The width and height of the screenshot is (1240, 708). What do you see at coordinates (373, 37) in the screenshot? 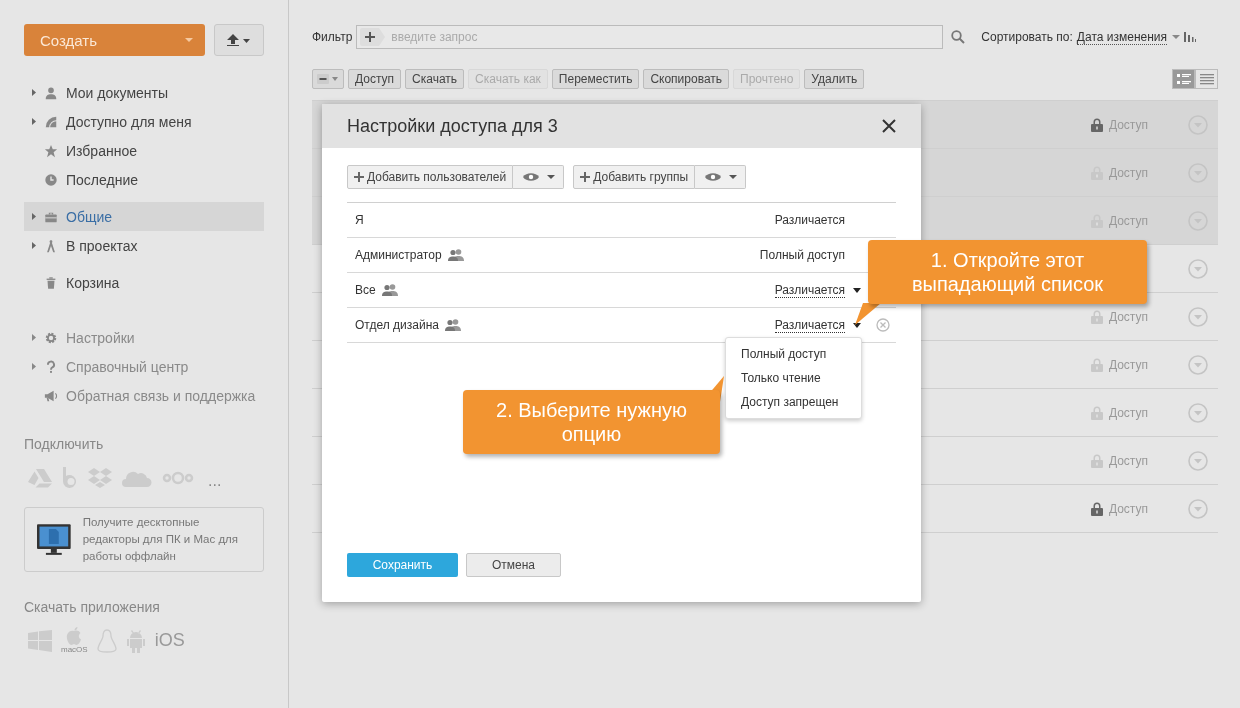
I see `add-filter-icon` at bounding box center [373, 37].